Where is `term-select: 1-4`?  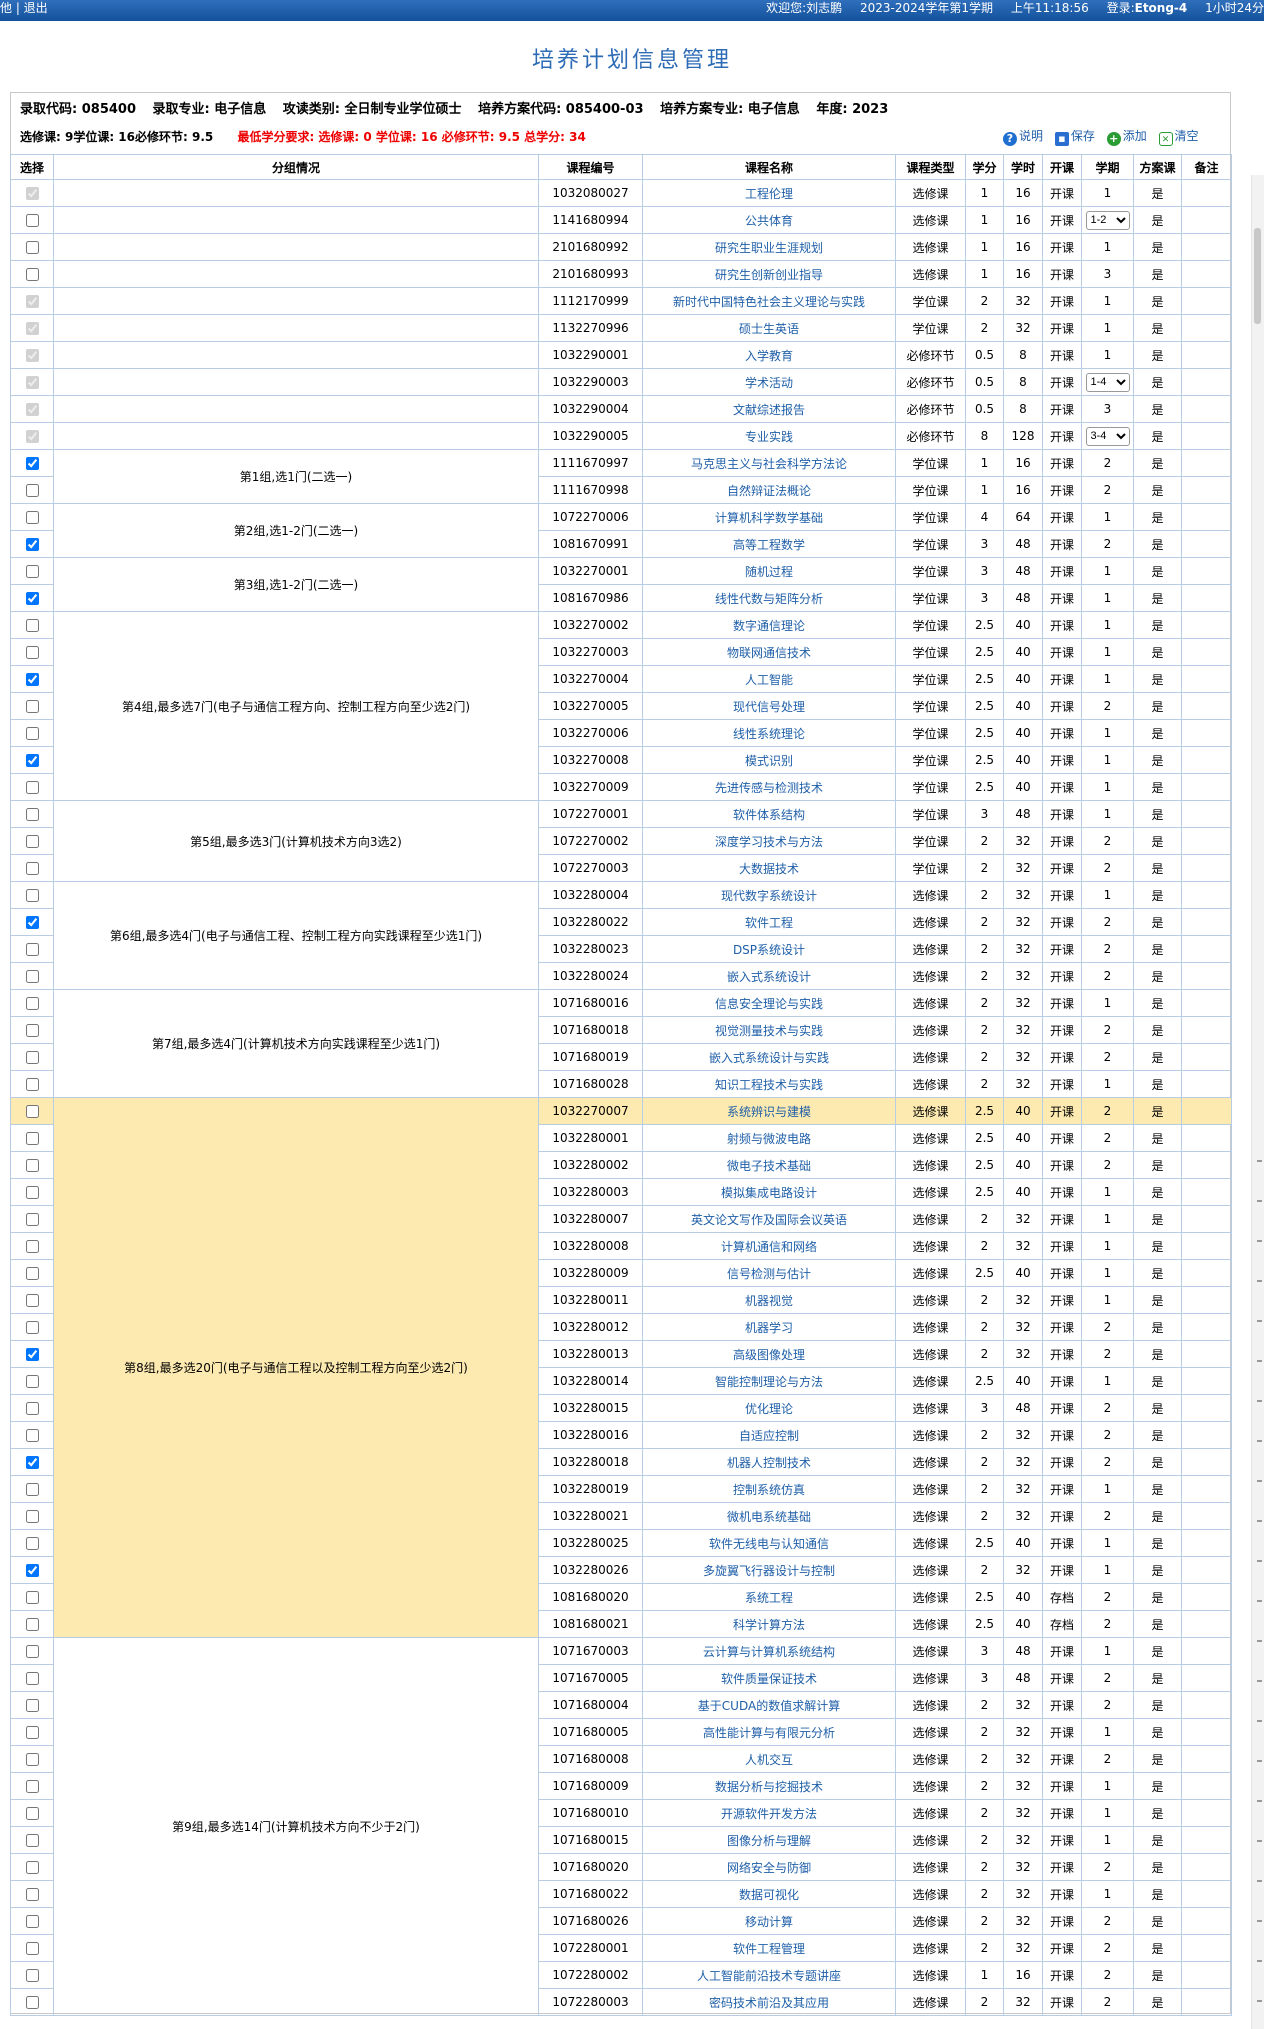
term-select: 1-4 is located at coordinates (1107, 382).